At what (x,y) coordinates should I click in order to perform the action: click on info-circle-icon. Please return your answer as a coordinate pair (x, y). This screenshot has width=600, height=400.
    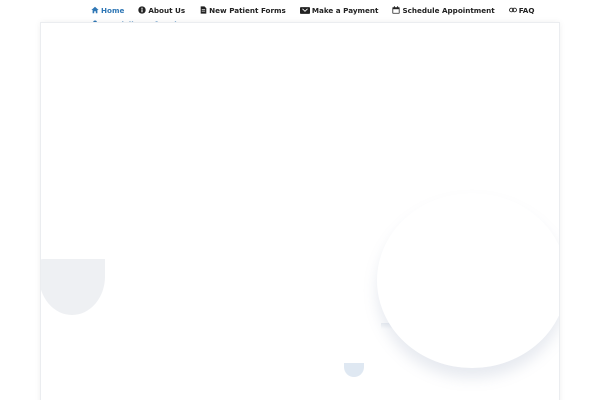
    Looking at the image, I should click on (142, 10).